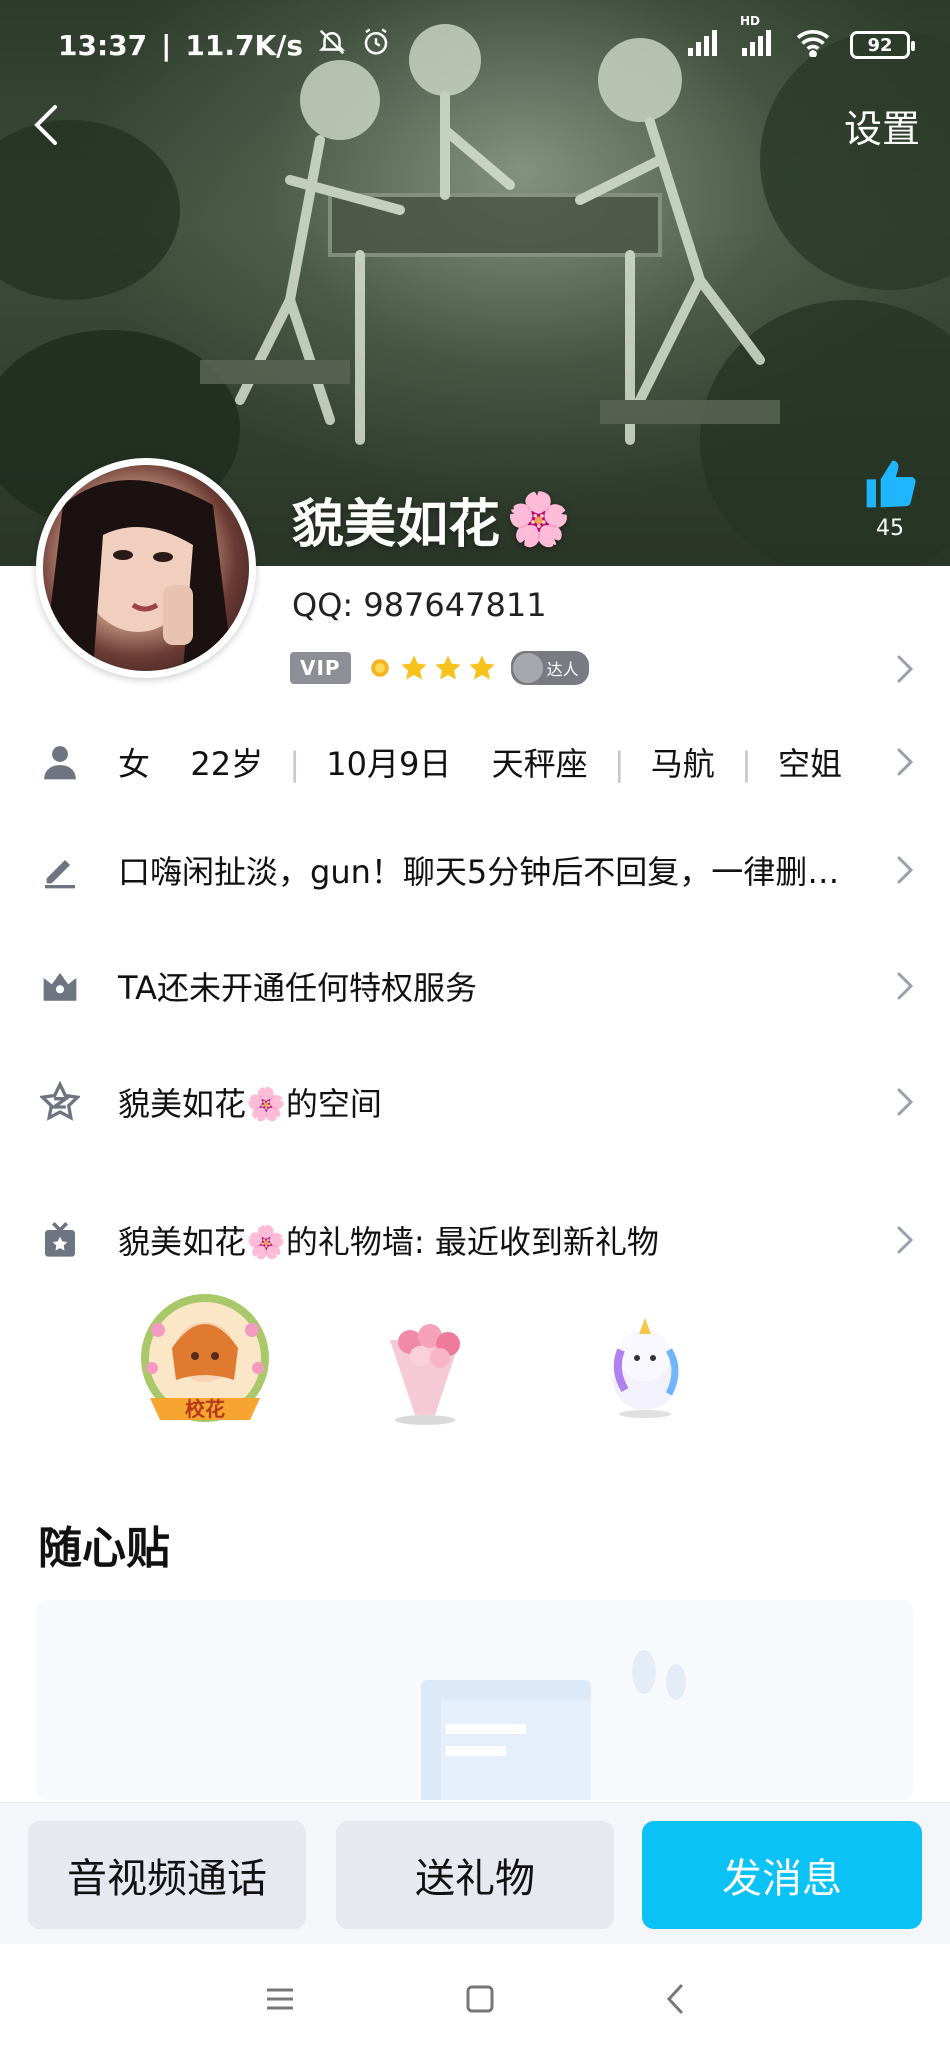  What do you see at coordinates (104, 1548) in the screenshot?
I see `sticky-section-title: 随心贴` at bounding box center [104, 1548].